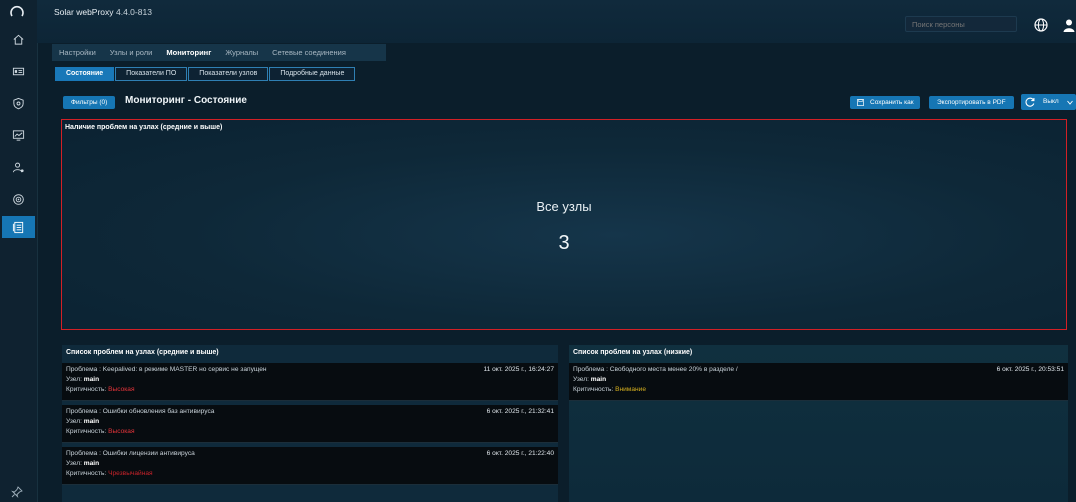 The width and height of the screenshot is (1076, 502). I want to click on subtab-state: Состояние, so click(85, 74).